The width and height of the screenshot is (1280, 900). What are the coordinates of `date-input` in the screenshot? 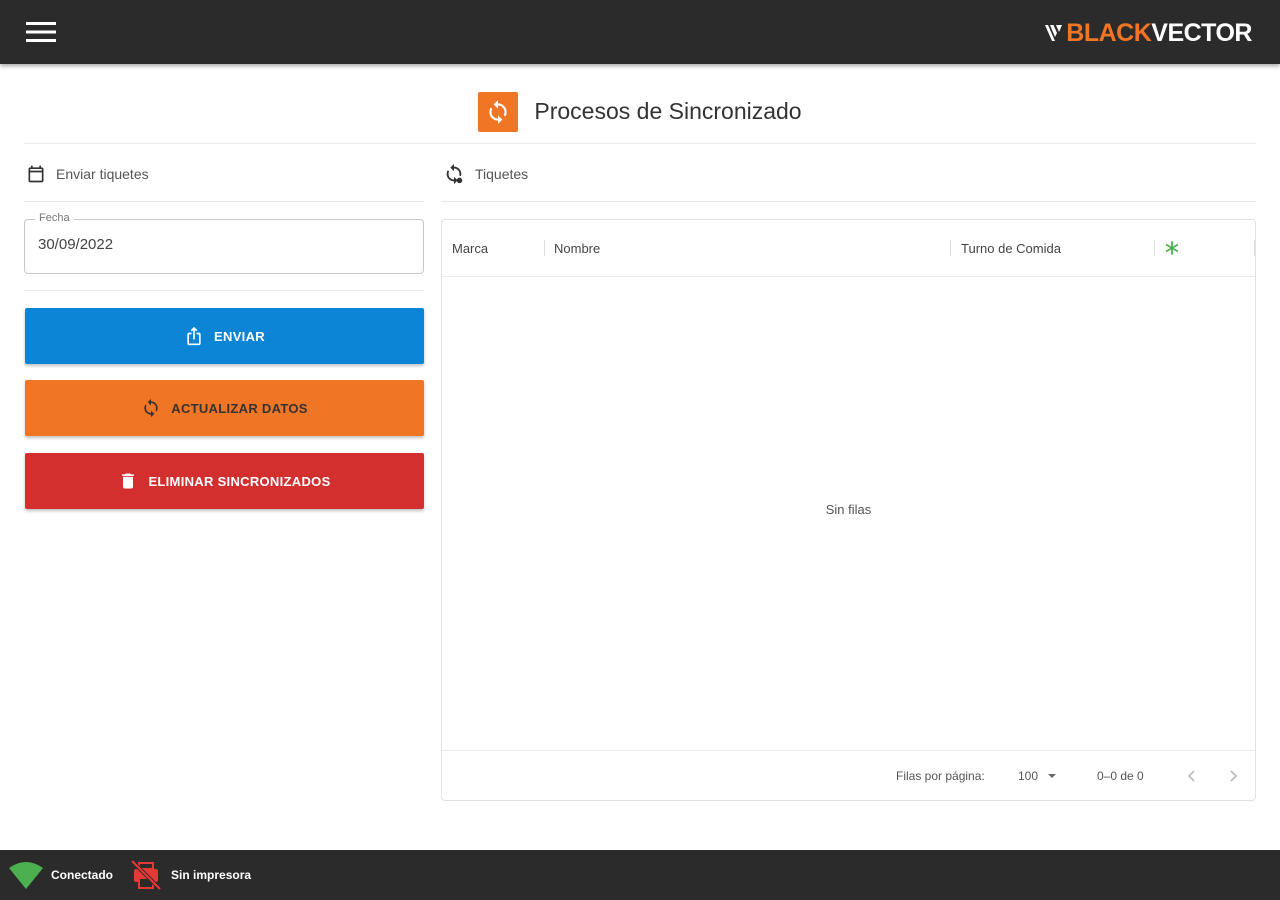 It's located at (223, 244).